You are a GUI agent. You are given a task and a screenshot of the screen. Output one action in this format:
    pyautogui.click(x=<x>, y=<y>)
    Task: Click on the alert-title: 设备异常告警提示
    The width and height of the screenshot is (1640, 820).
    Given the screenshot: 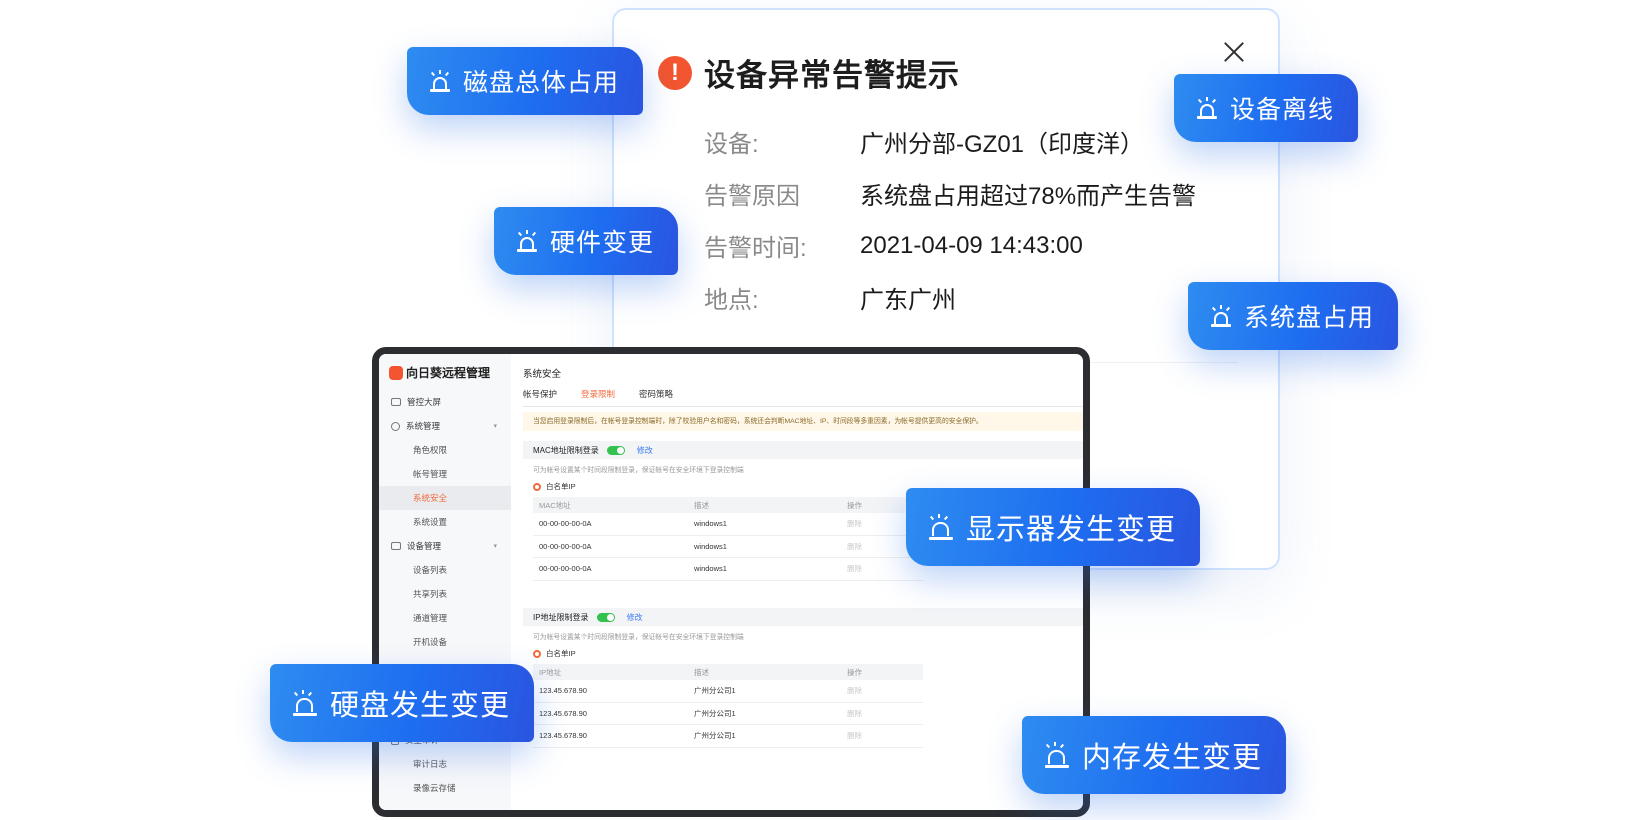 What is the action you would take?
    pyautogui.click(x=832, y=75)
    